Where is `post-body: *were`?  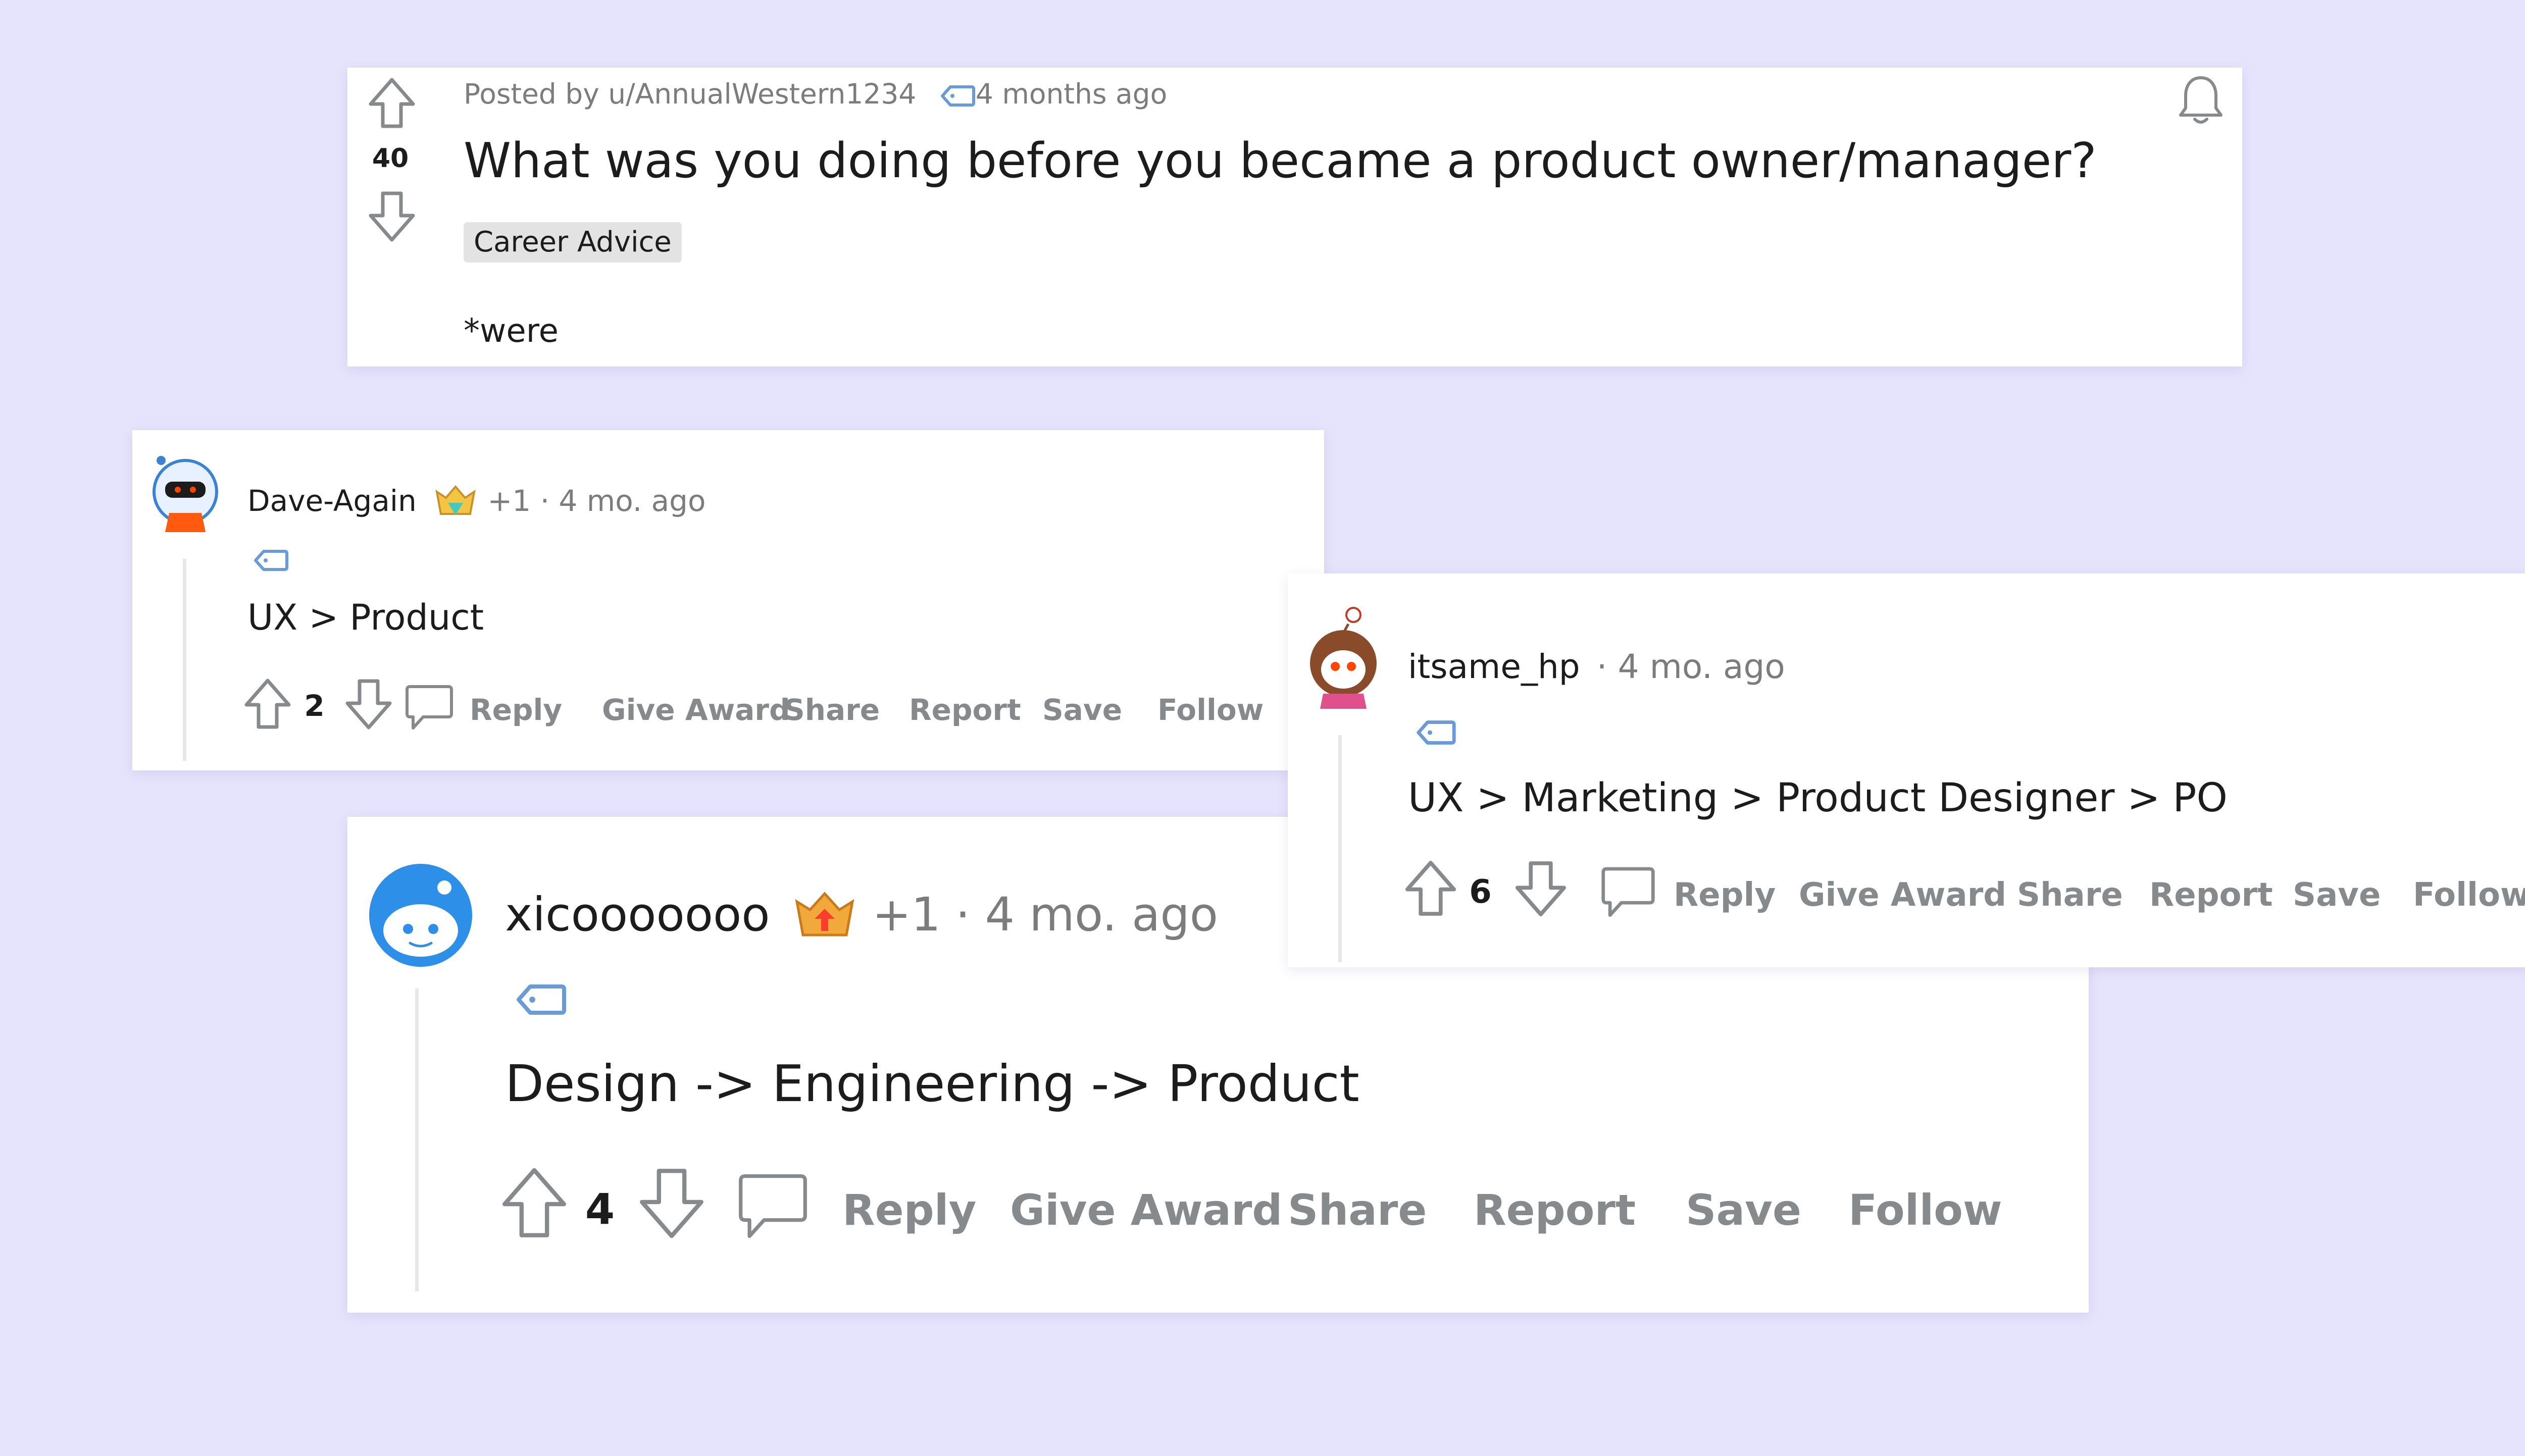
post-body: *were is located at coordinates (511, 331).